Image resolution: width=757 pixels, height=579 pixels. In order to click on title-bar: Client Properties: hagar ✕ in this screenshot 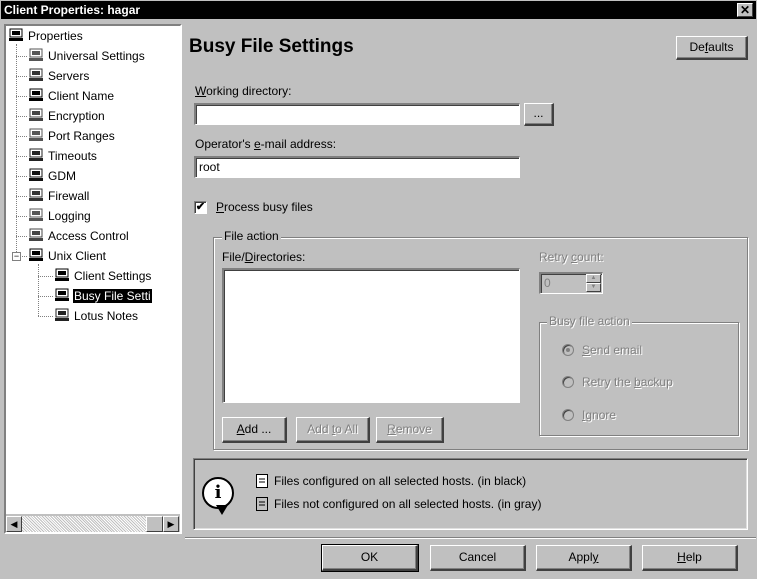, I will do `click(378, 10)`.